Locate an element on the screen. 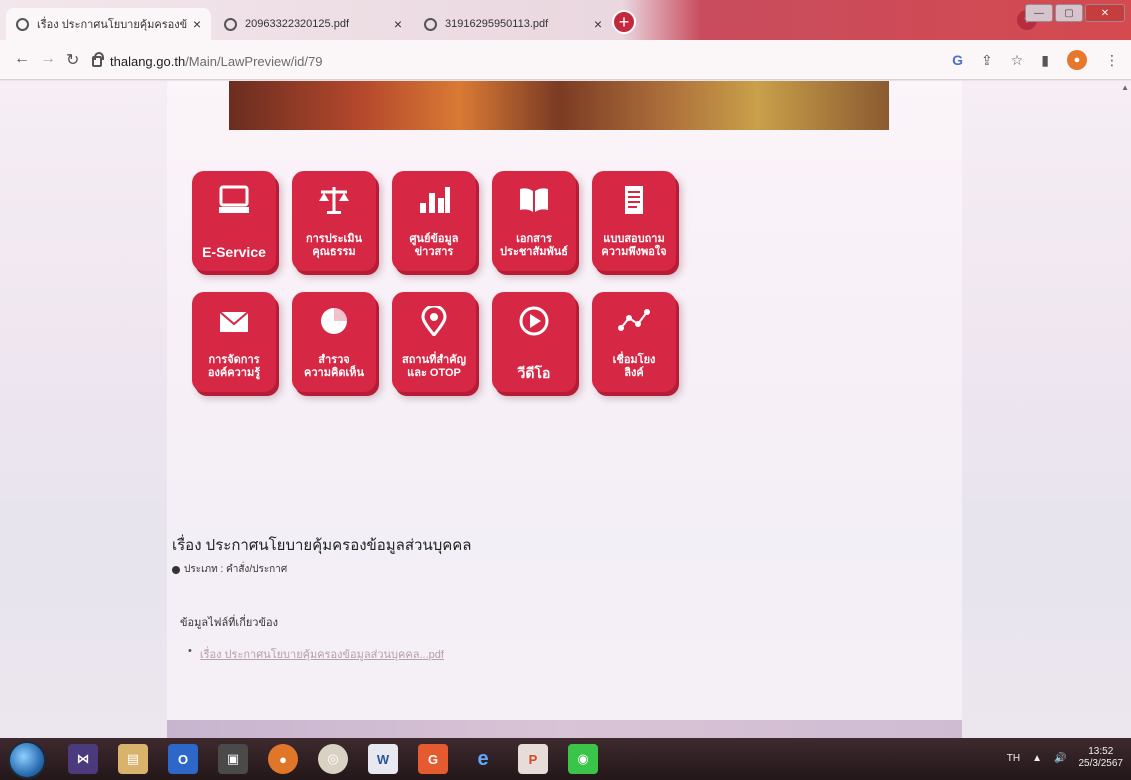 This screenshot has height=780, width=1131. tile-label: เชื่อมโยง ลิงค์ is located at coordinates (634, 366).